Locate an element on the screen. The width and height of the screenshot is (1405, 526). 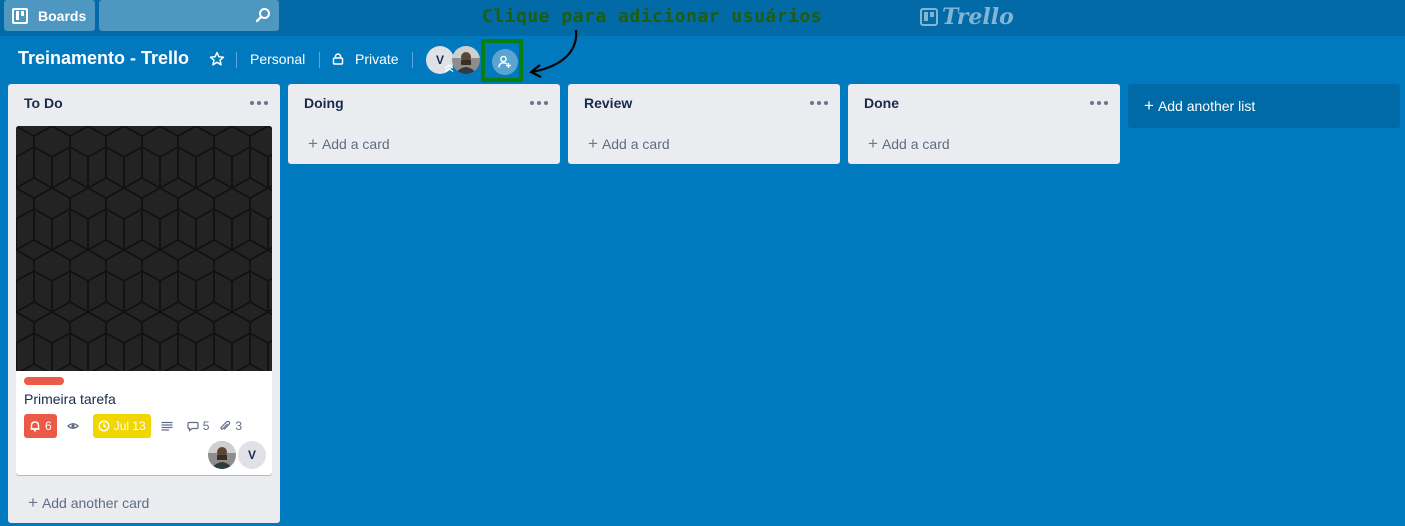
card-member-avatar-v: V is located at coordinates (252, 455).